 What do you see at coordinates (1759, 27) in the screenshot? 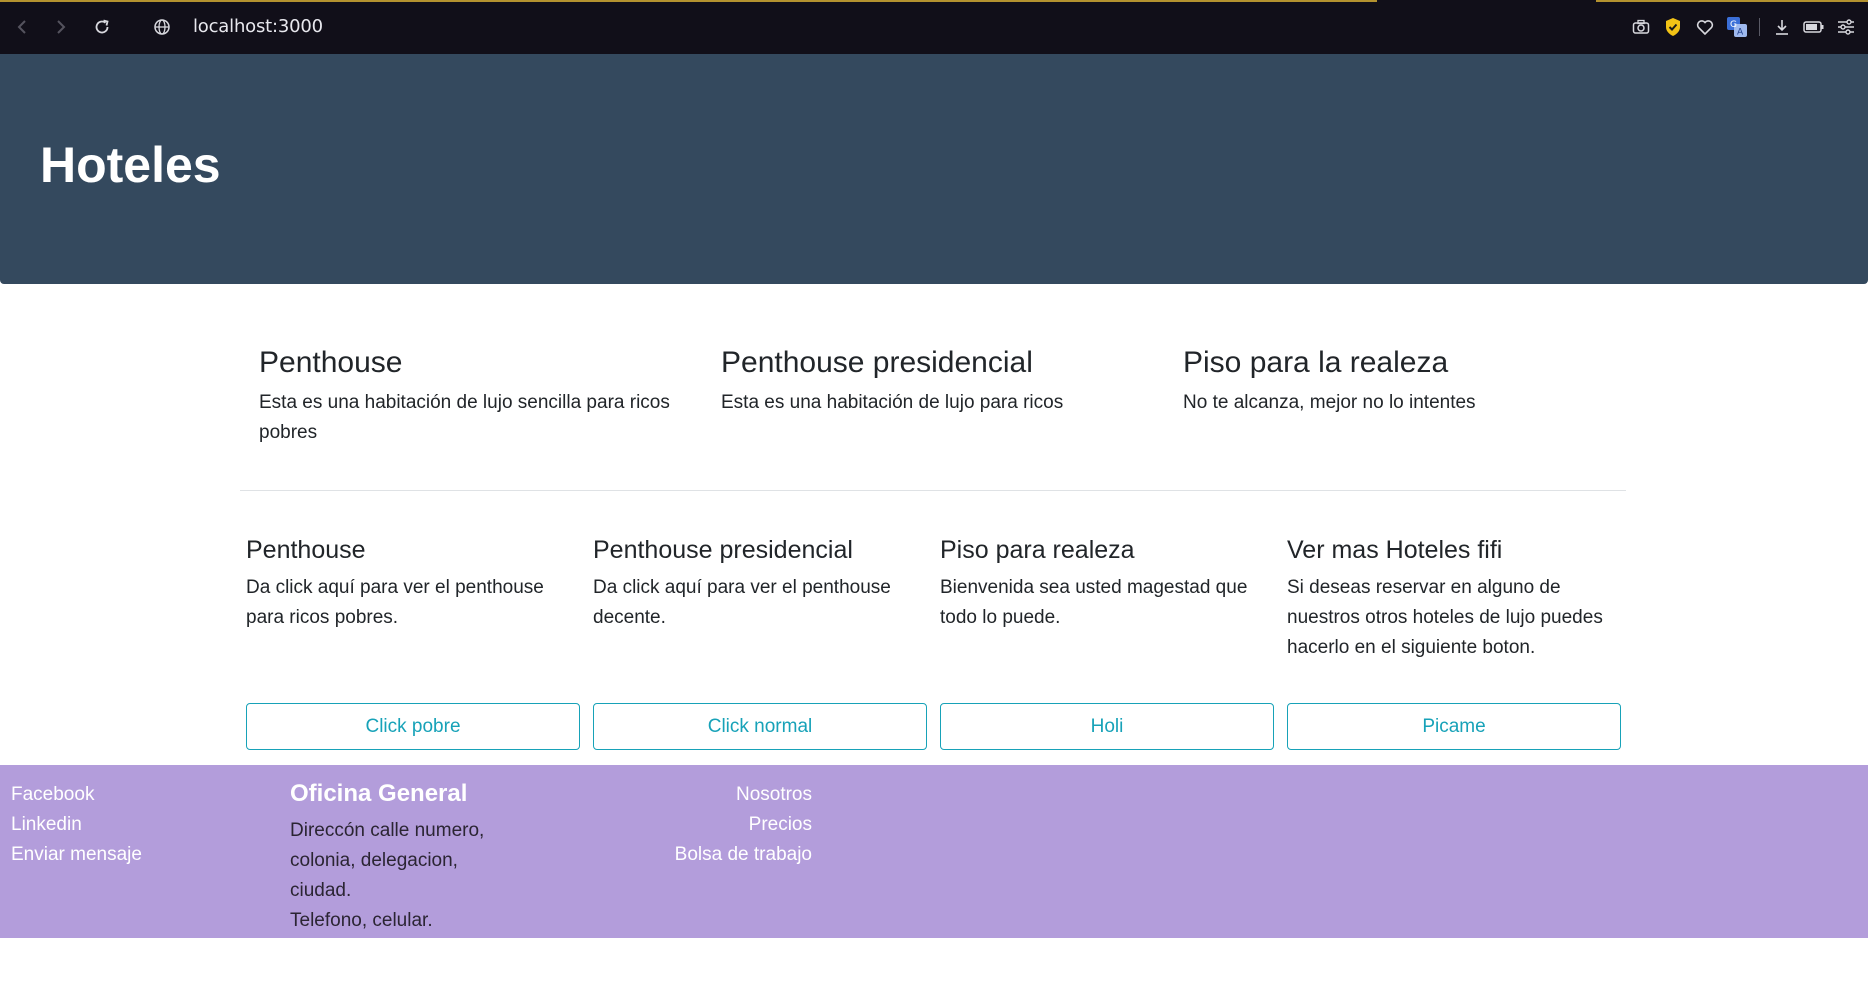
I see `toolbar-separator` at bounding box center [1759, 27].